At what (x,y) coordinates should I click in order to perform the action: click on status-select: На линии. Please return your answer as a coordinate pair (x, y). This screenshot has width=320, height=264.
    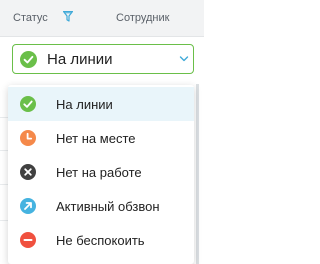
    Looking at the image, I should click on (103, 59).